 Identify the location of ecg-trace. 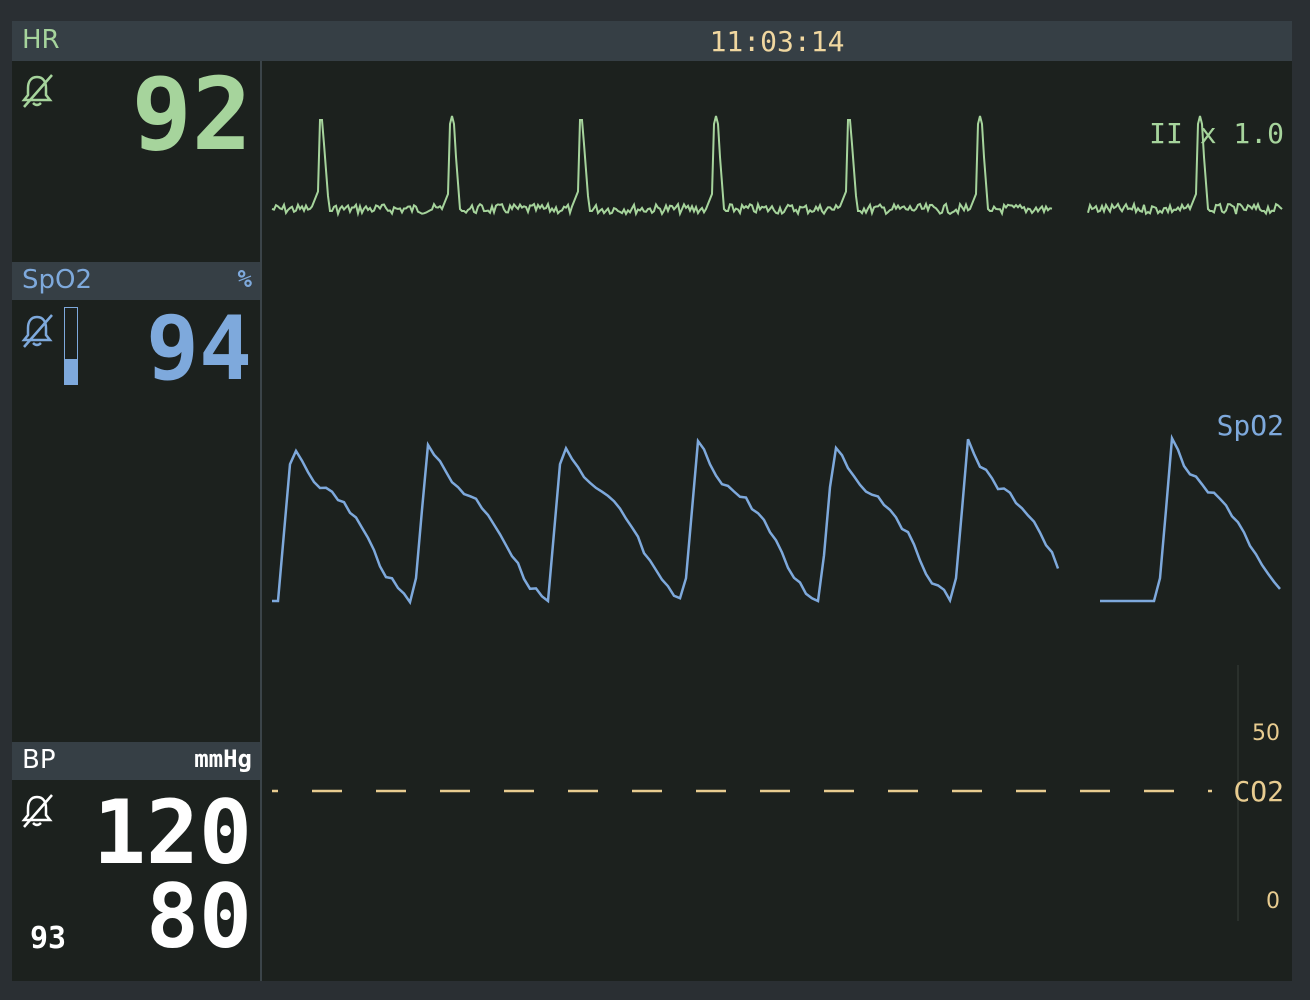
(662, 166).